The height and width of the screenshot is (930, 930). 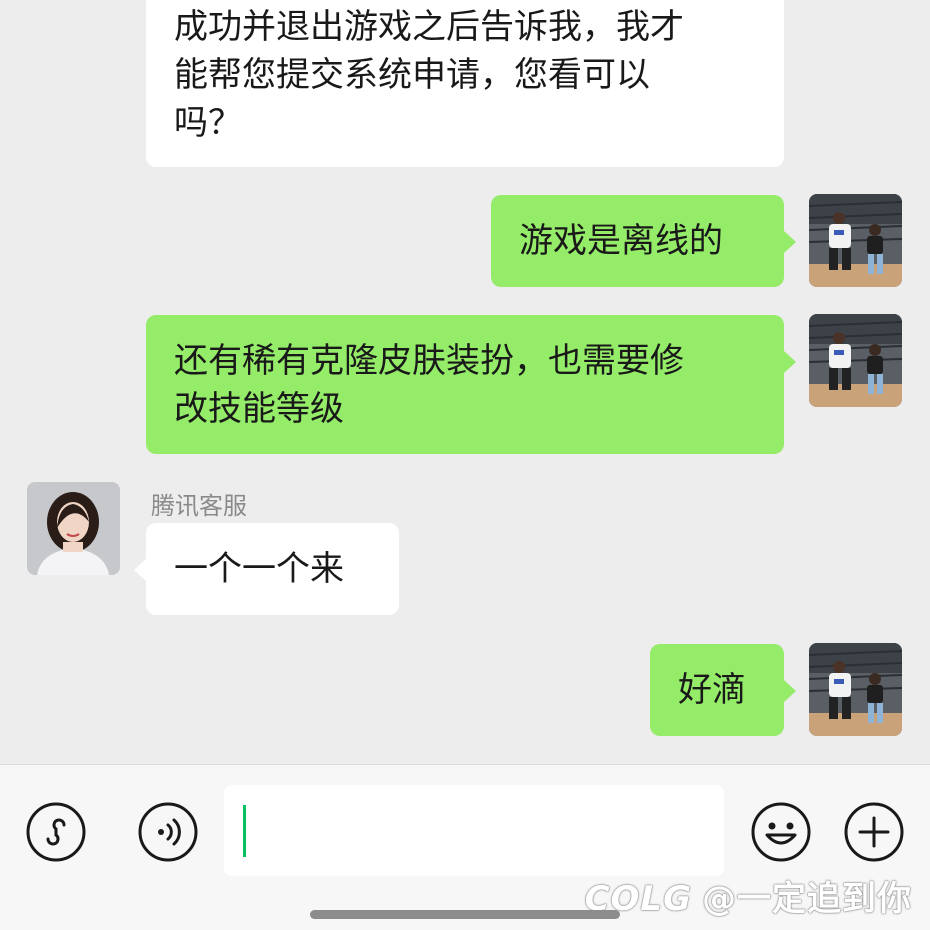 I want to click on watermark-text: @一定追到你, so click(x=807, y=899).